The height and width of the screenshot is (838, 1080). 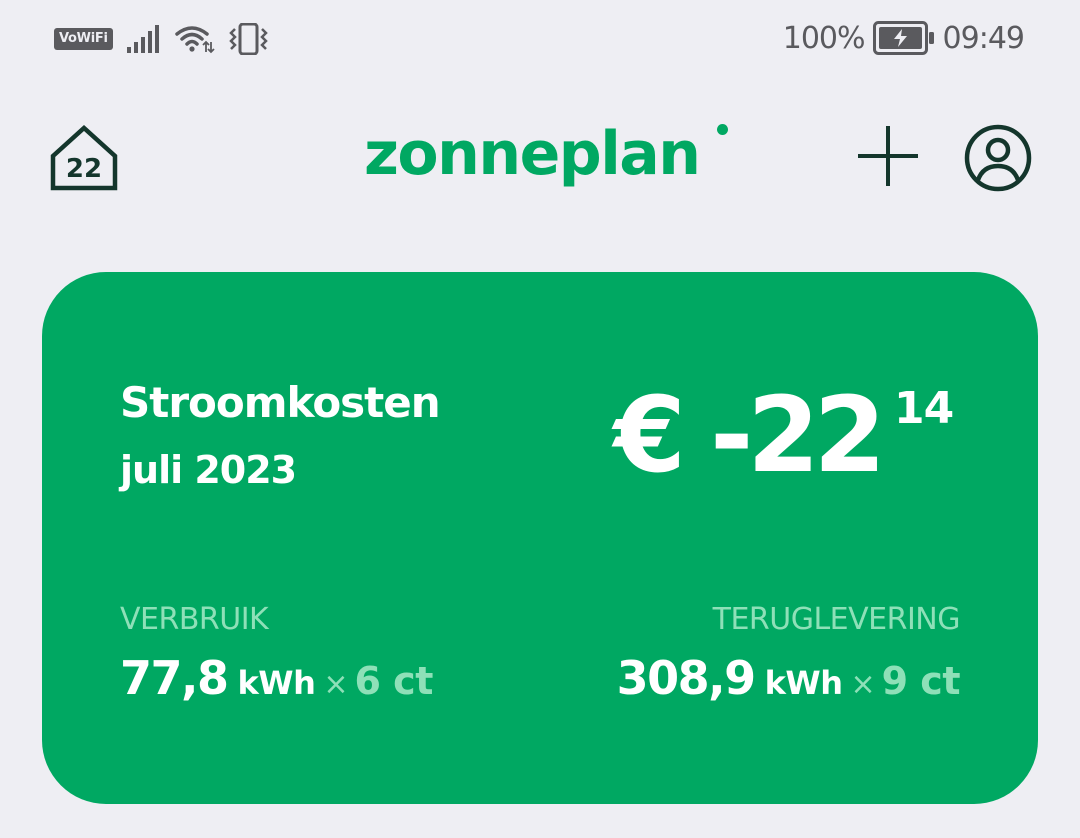 I want to click on usage-label: VERBRUIK, so click(x=194, y=619).